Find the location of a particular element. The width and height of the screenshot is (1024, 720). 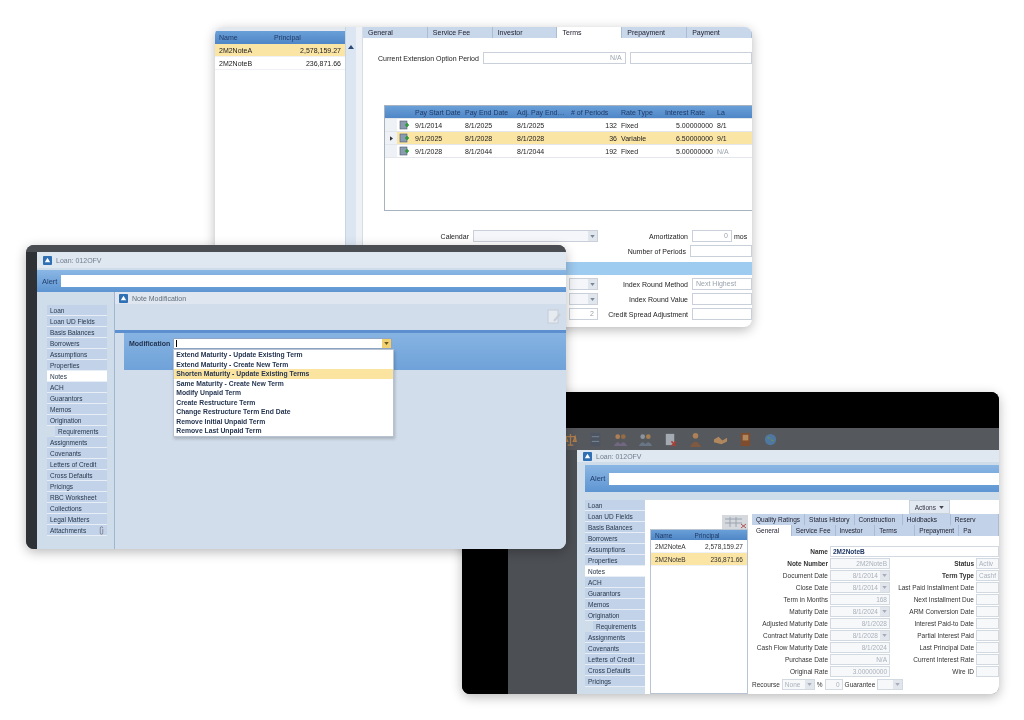

globe-icon is located at coordinates (770, 439).